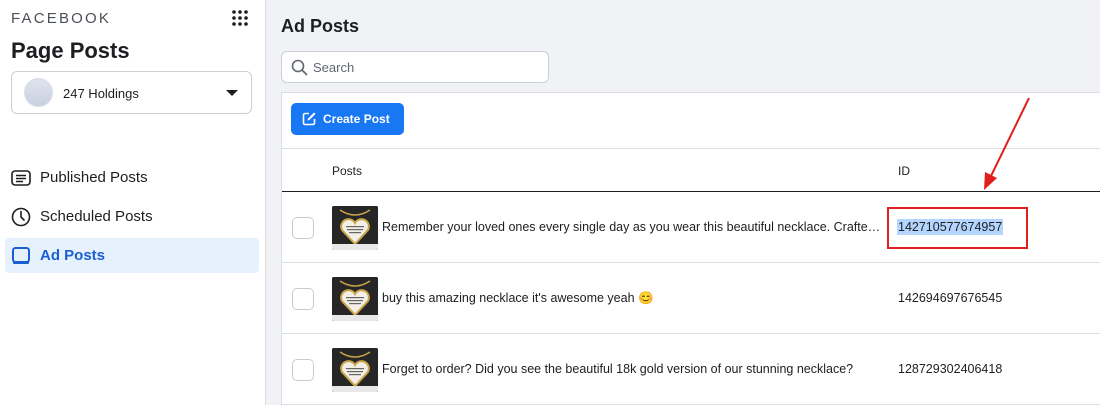 The height and width of the screenshot is (405, 1100). What do you see at coordinates (950, 227) in the screenshot?
I see `post-id: 142710577674957` at bounding box center [950, 227].